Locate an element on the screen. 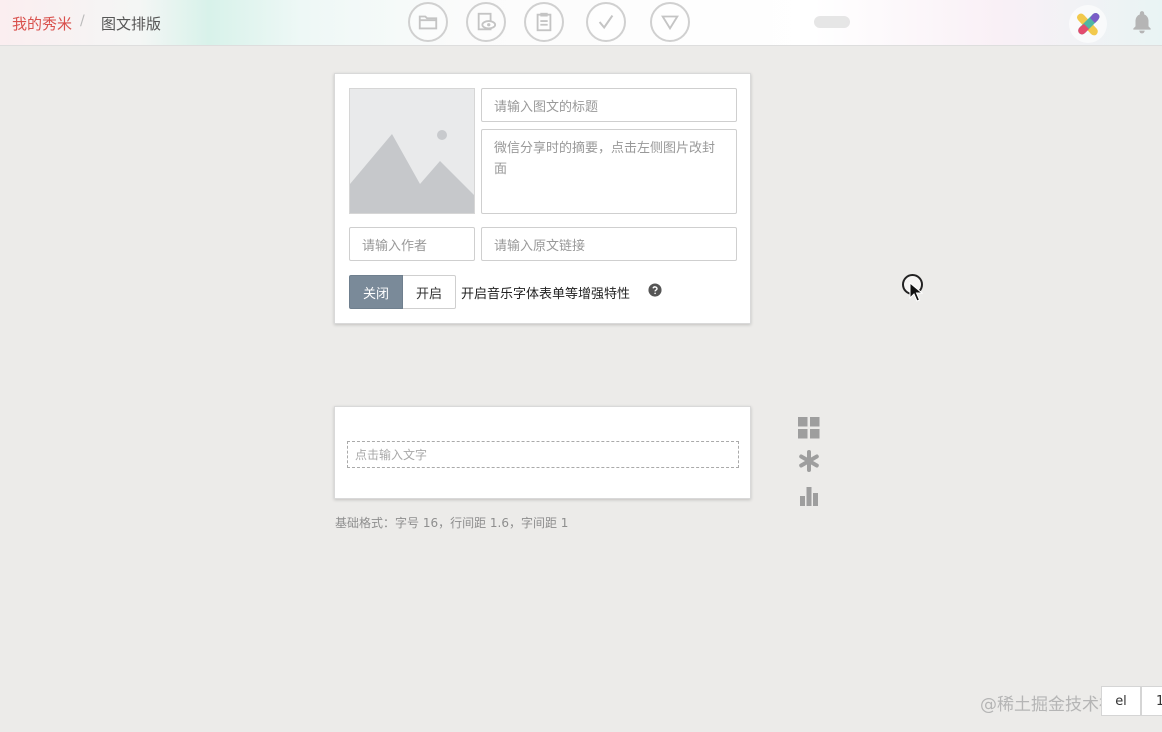  editor-card: 点击输入文字 is located at coordinates (542, 452).